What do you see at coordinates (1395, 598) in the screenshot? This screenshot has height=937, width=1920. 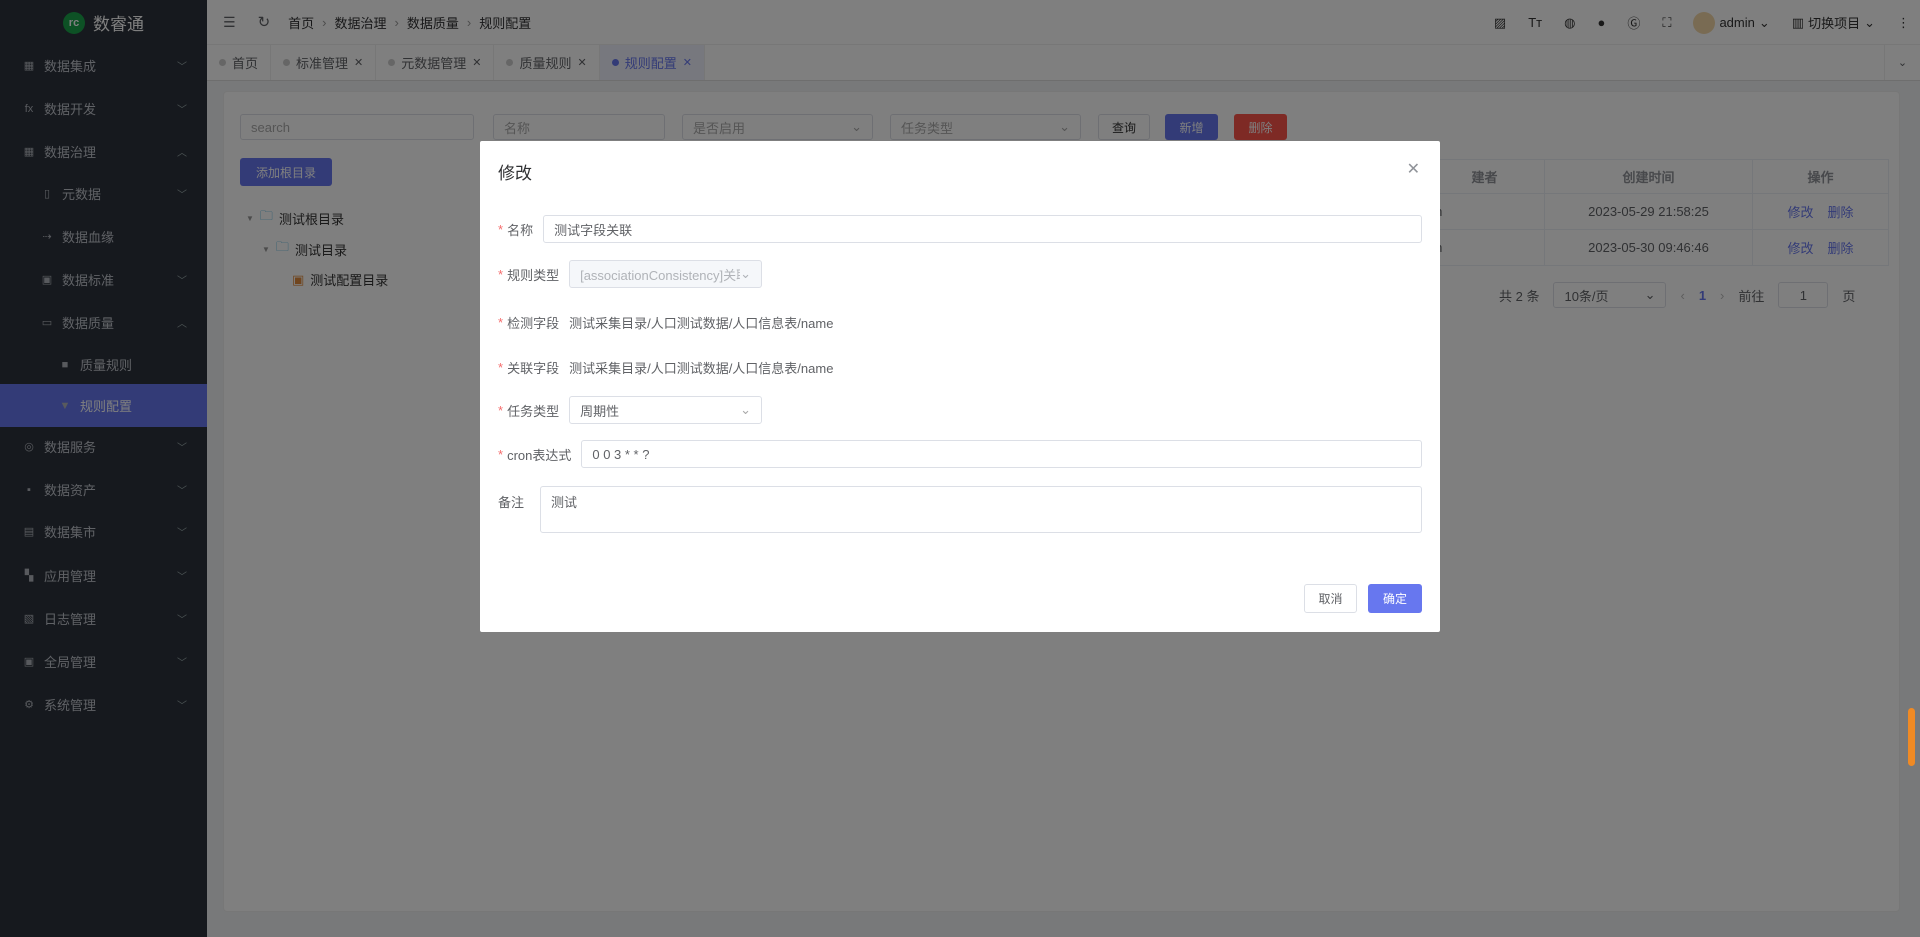 I see `confirm-button: 确定` at bounding box center [1395, 598].